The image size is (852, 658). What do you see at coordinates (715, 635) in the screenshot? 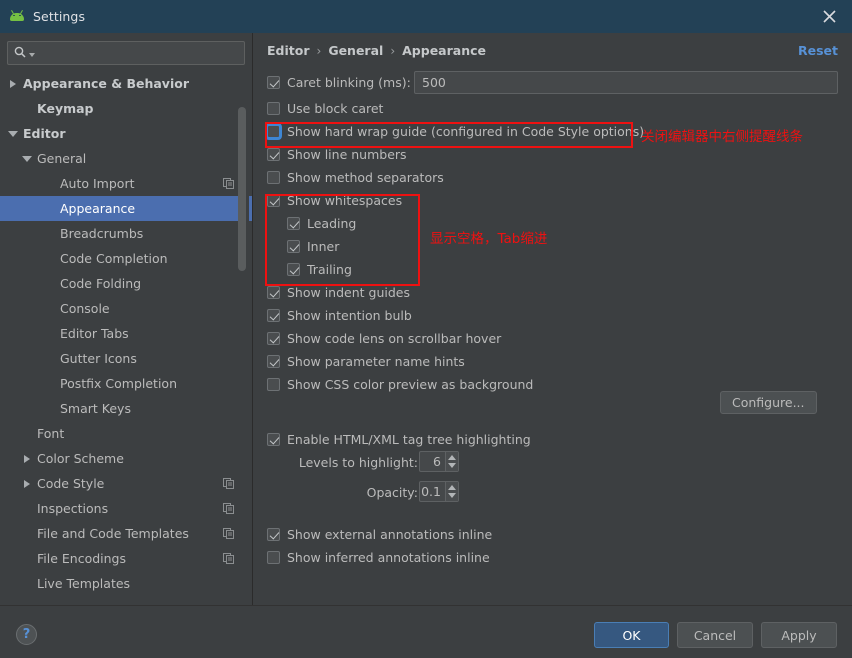
I see `cancel-button: Cancel` at bounding box center [715, 635].